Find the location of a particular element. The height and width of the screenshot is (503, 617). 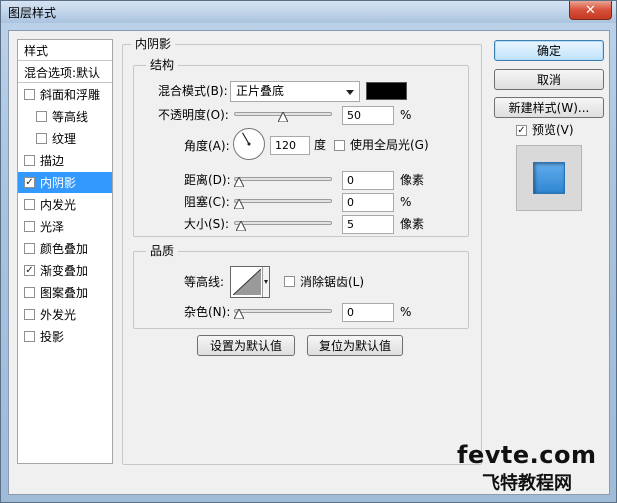

chevron-down-icon is located at coordinates (350, 92).